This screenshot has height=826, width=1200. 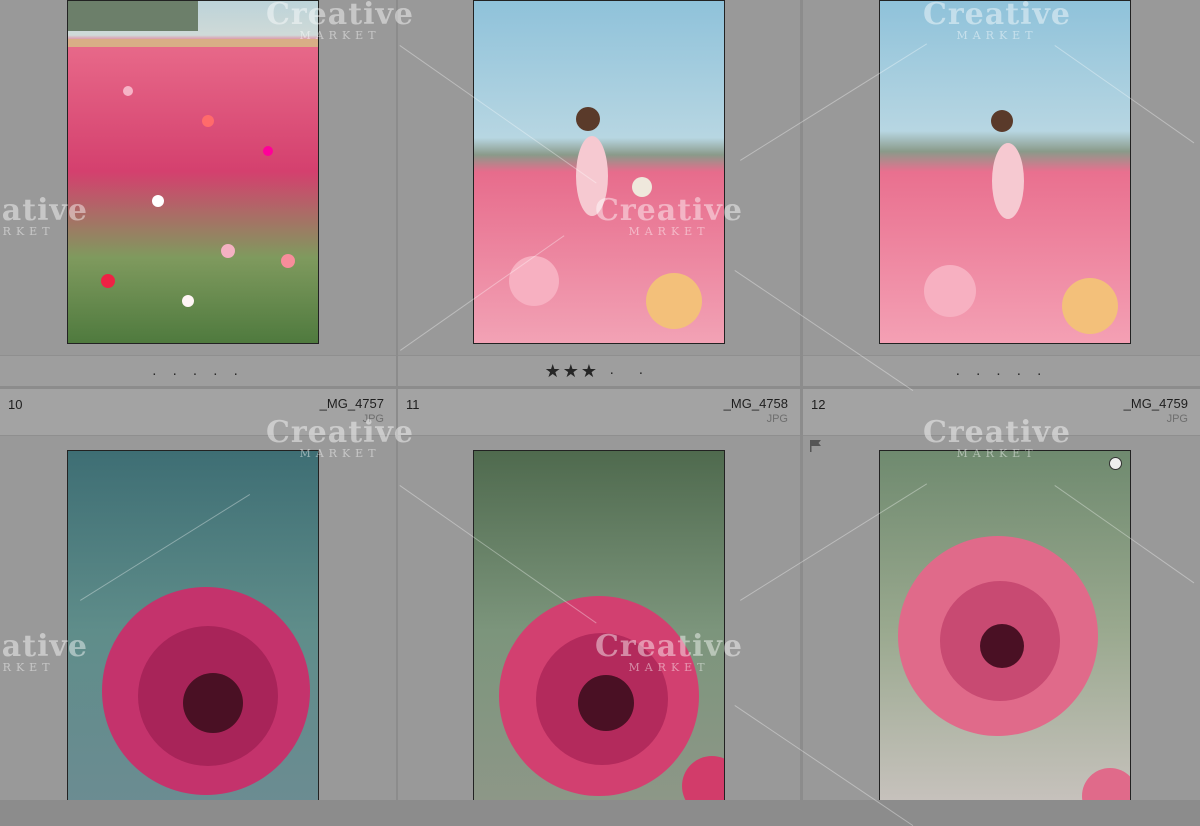 I want to click on file-name: _MG_4758, so click(x=755, y=403).